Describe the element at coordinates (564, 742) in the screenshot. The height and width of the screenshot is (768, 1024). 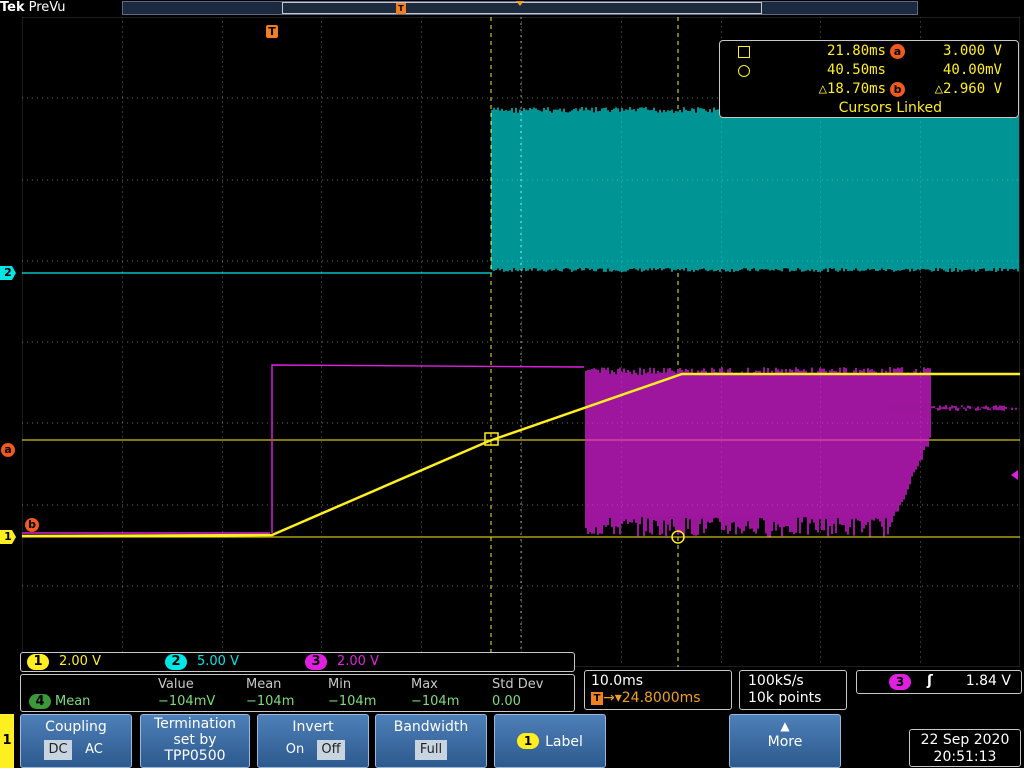
I see `label-text: Label` at that location.